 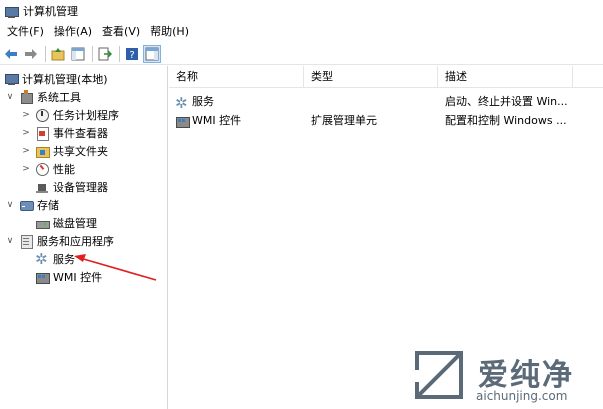 What do you see at coordinates (64, 259) in the screenshot?
I see `tree-item-label: 服务` at bounding box center [64, 259].